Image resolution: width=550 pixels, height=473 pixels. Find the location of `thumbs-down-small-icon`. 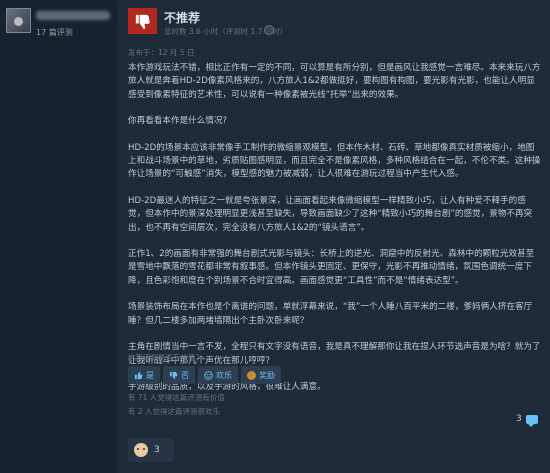

thumbs-down-small-icon is located at coordinates (173, 375).